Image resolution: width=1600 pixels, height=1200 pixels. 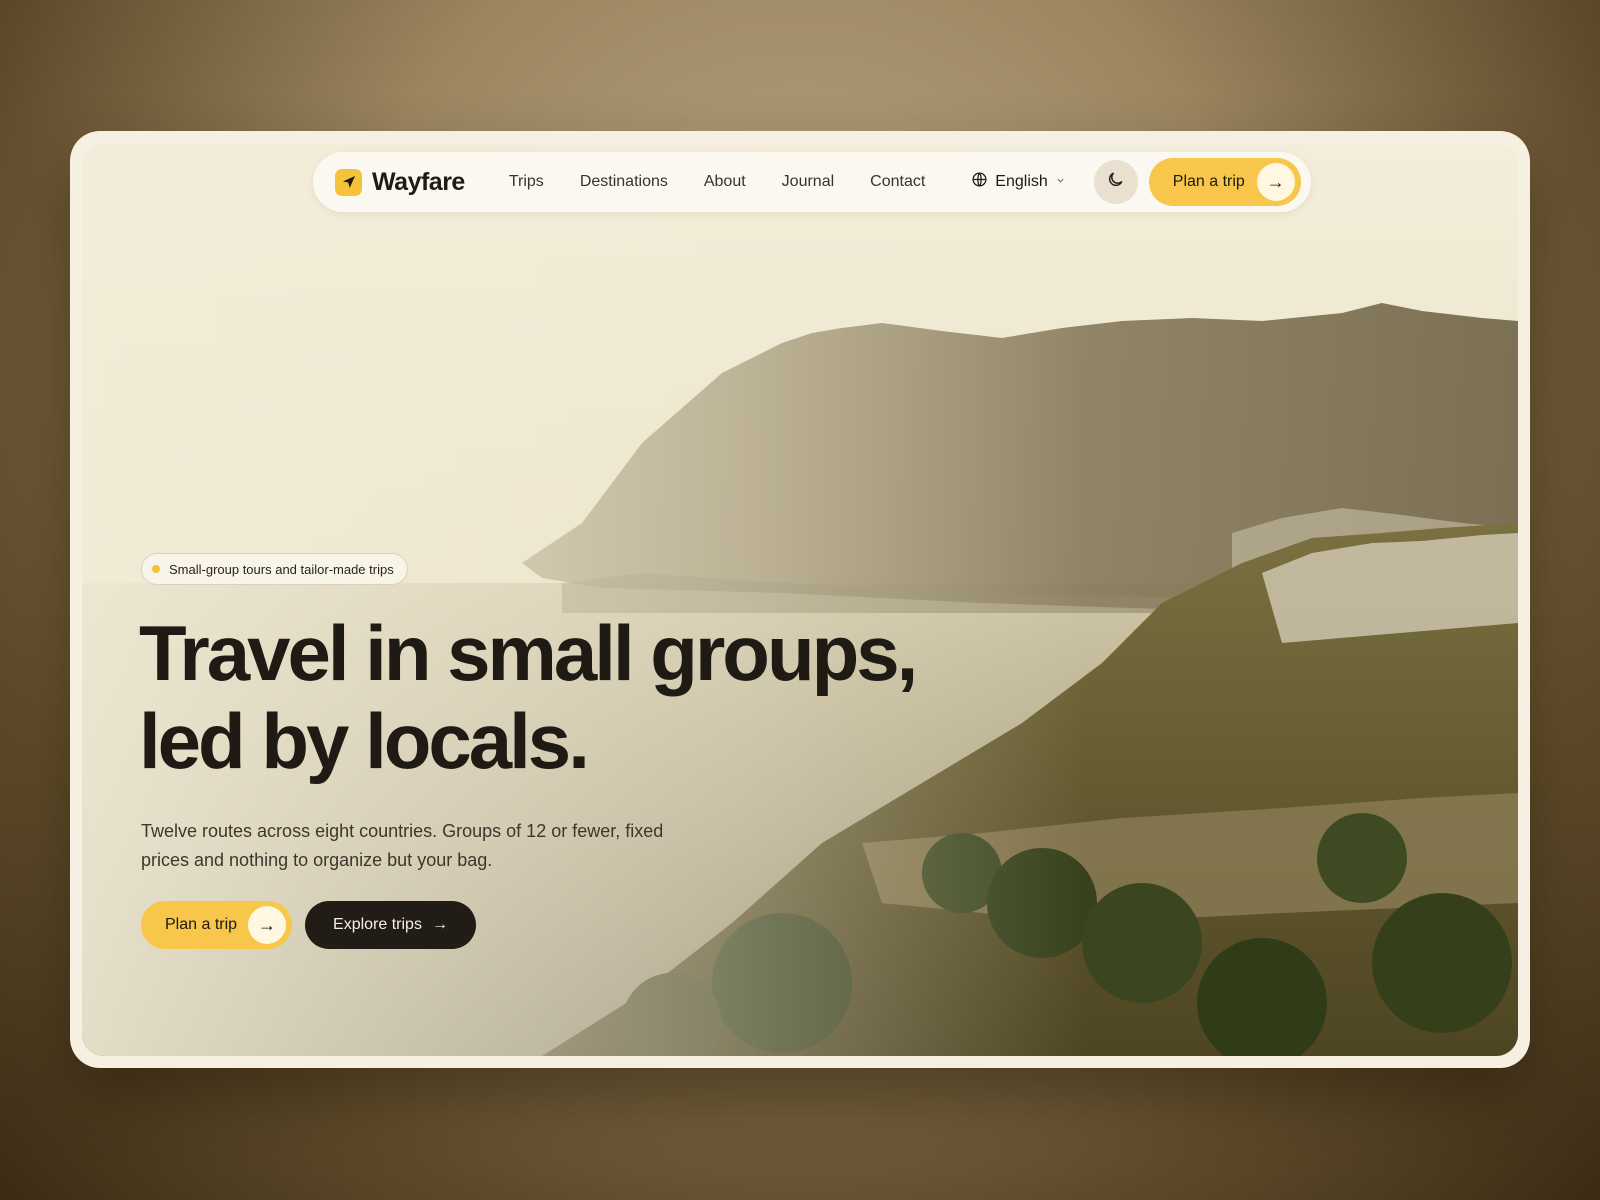 What do you see at coordinates (526, 182) in the screenshot?
I see `nav-link-trips: Trips` at bounding box center [526, 182].